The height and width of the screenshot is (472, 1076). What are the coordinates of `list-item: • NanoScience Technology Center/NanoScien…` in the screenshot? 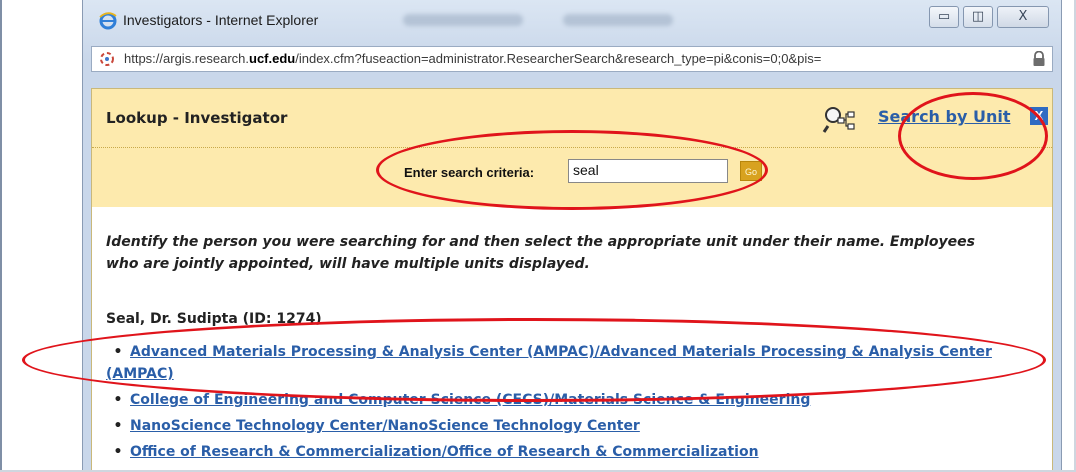 It's located at (576, 426).